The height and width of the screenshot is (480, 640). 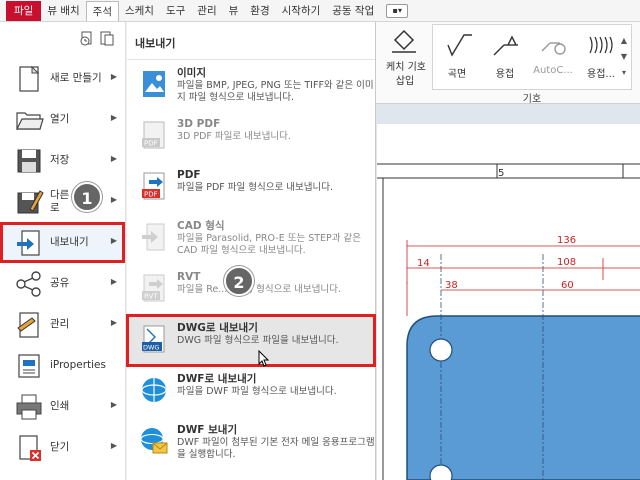 I want to click on tab-view-layout: 뷰 배치, so click(x=63, y=11).